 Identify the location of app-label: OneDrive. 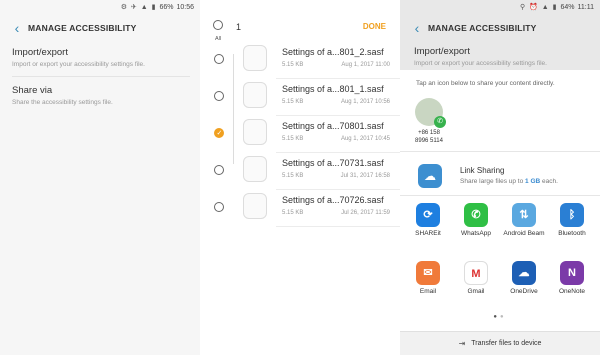
(524, 291).